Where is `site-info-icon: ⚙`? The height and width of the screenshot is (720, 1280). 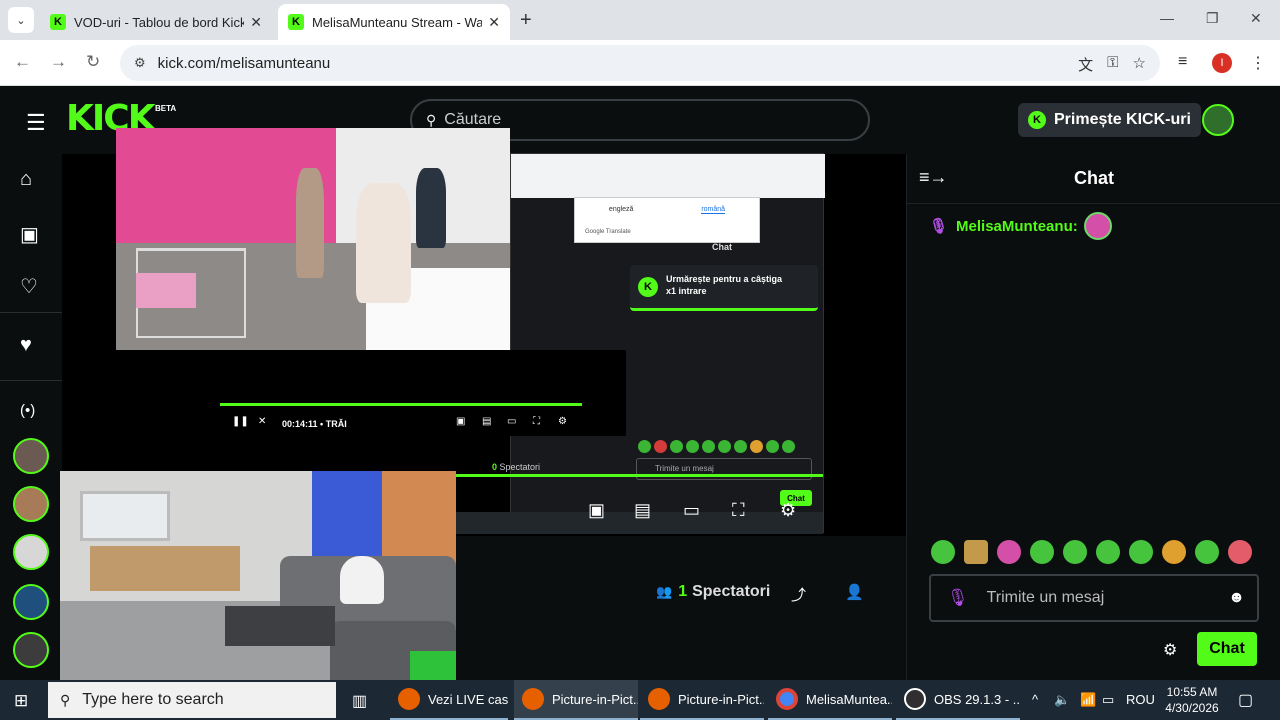 site-info-icon: ⚙ is located at coordinates (140, 63).